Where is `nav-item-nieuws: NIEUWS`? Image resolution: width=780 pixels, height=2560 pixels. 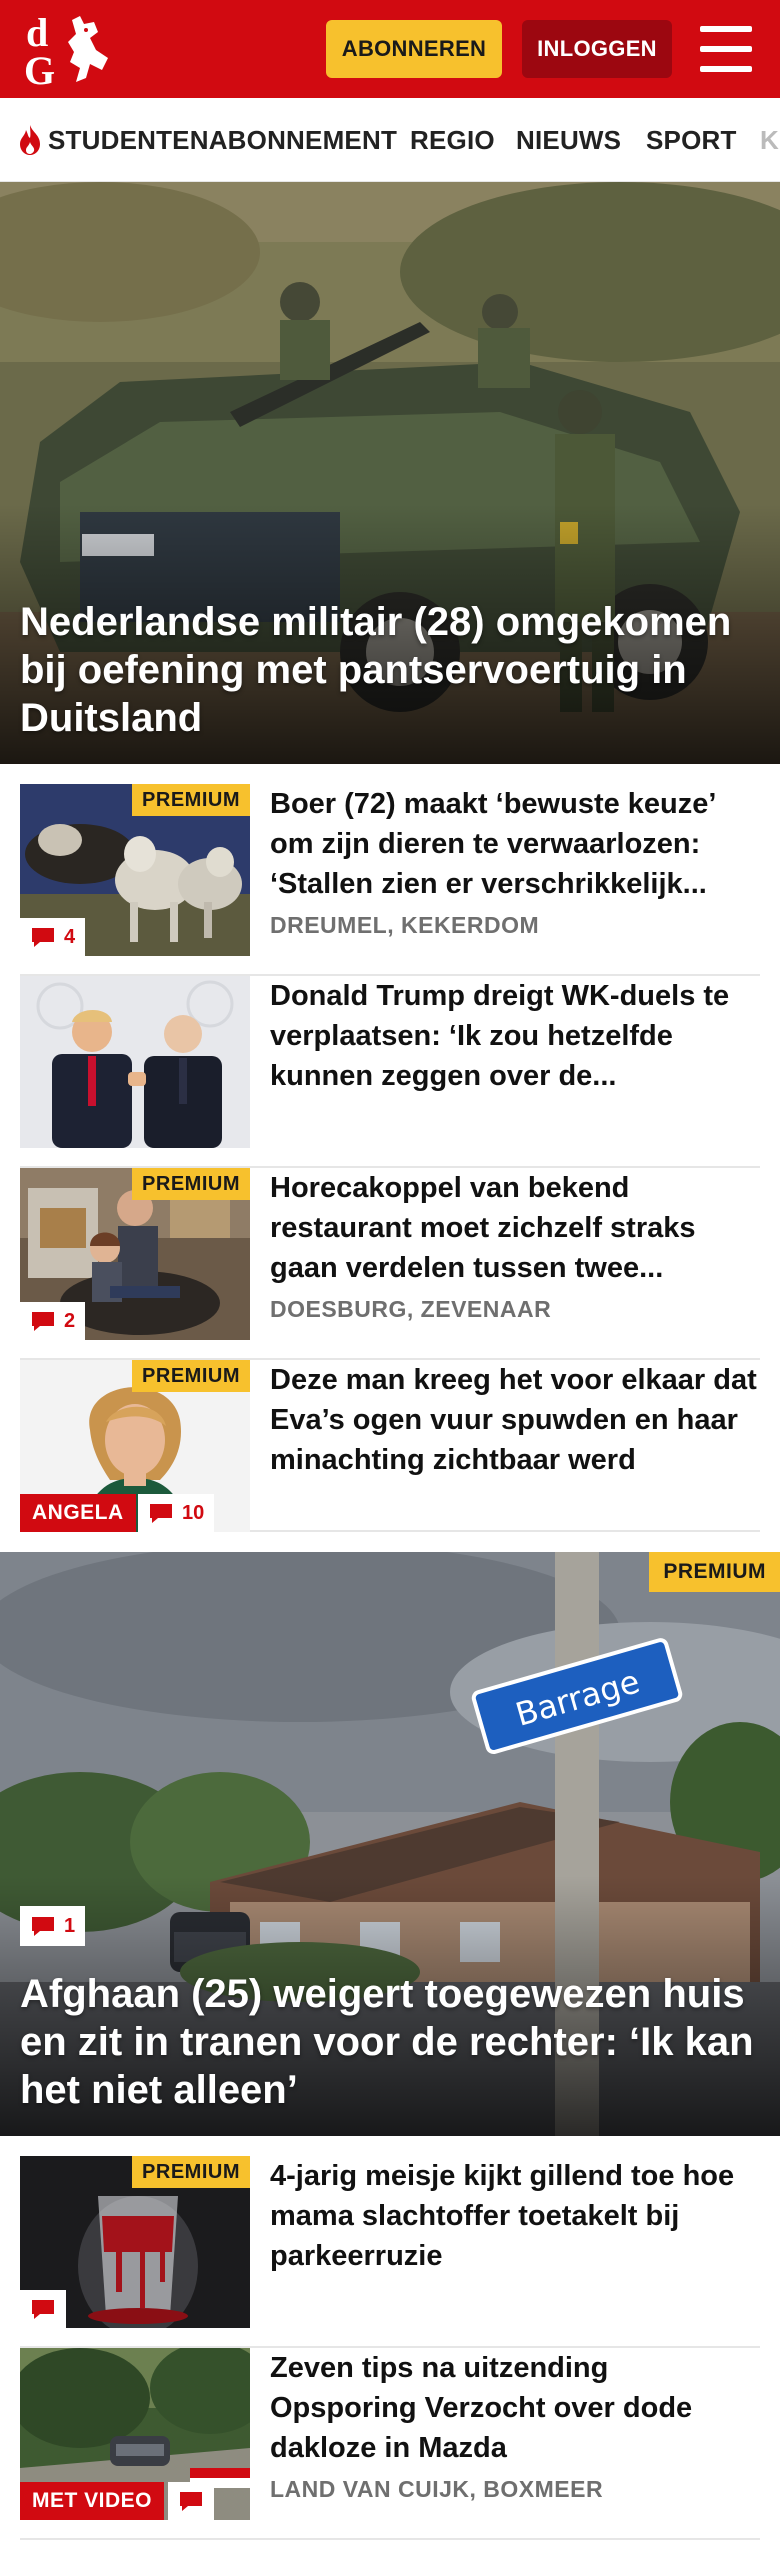 nav-item-nieuws: NIEUWS is located at coordinates (568, 139).